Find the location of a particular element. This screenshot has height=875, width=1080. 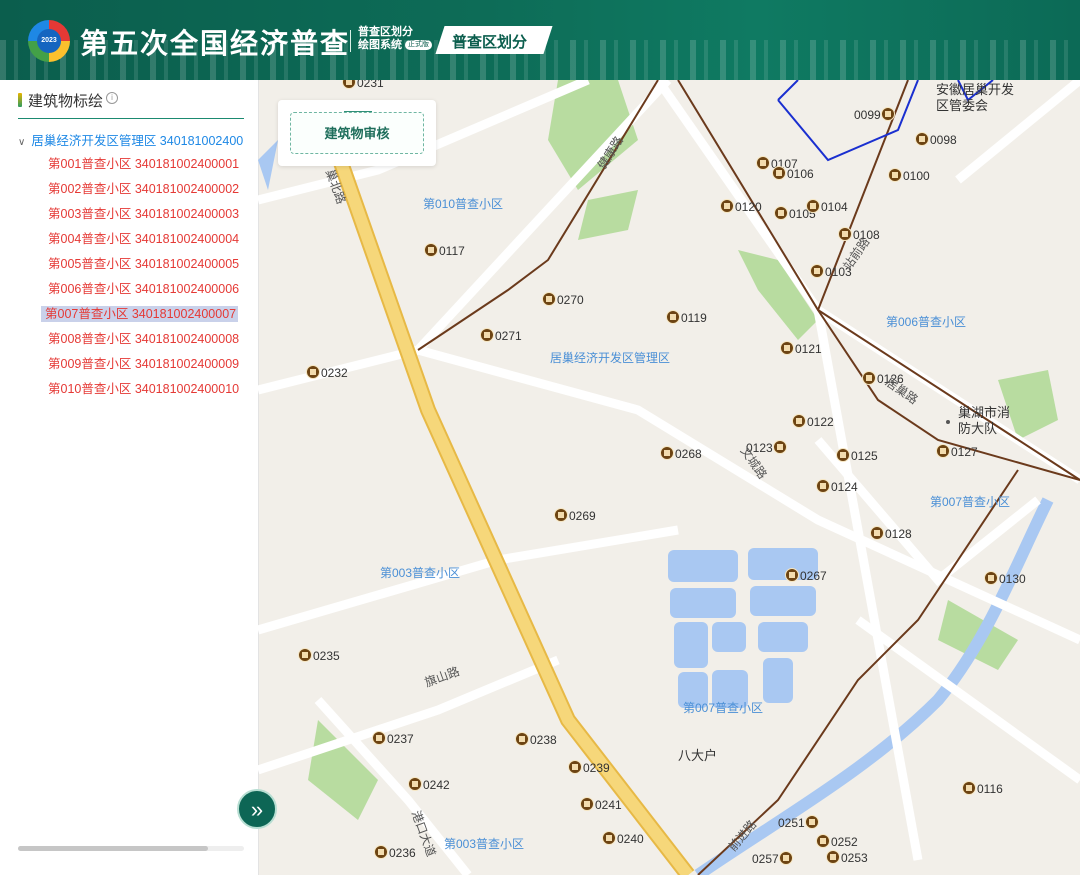

building-marker: 0267 is located at coordinates (806, 575).